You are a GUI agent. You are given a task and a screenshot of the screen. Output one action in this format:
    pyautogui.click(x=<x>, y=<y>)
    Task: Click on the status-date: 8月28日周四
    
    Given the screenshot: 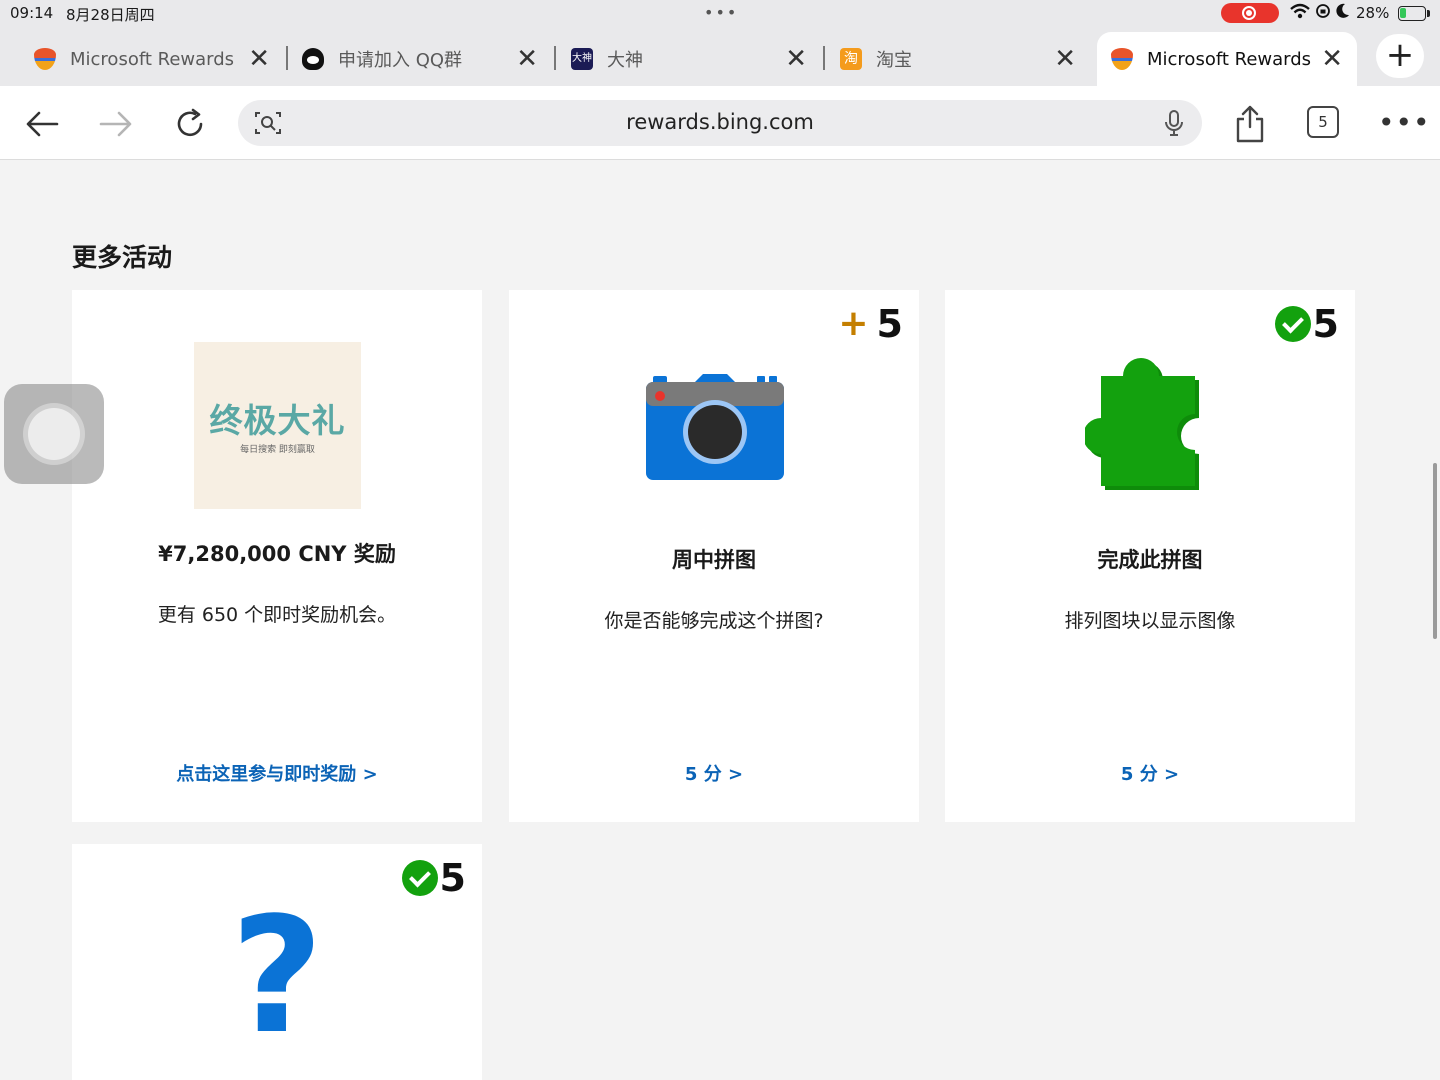 What is the action you would take?
    pyautogui.click(x=110, y=15)
    